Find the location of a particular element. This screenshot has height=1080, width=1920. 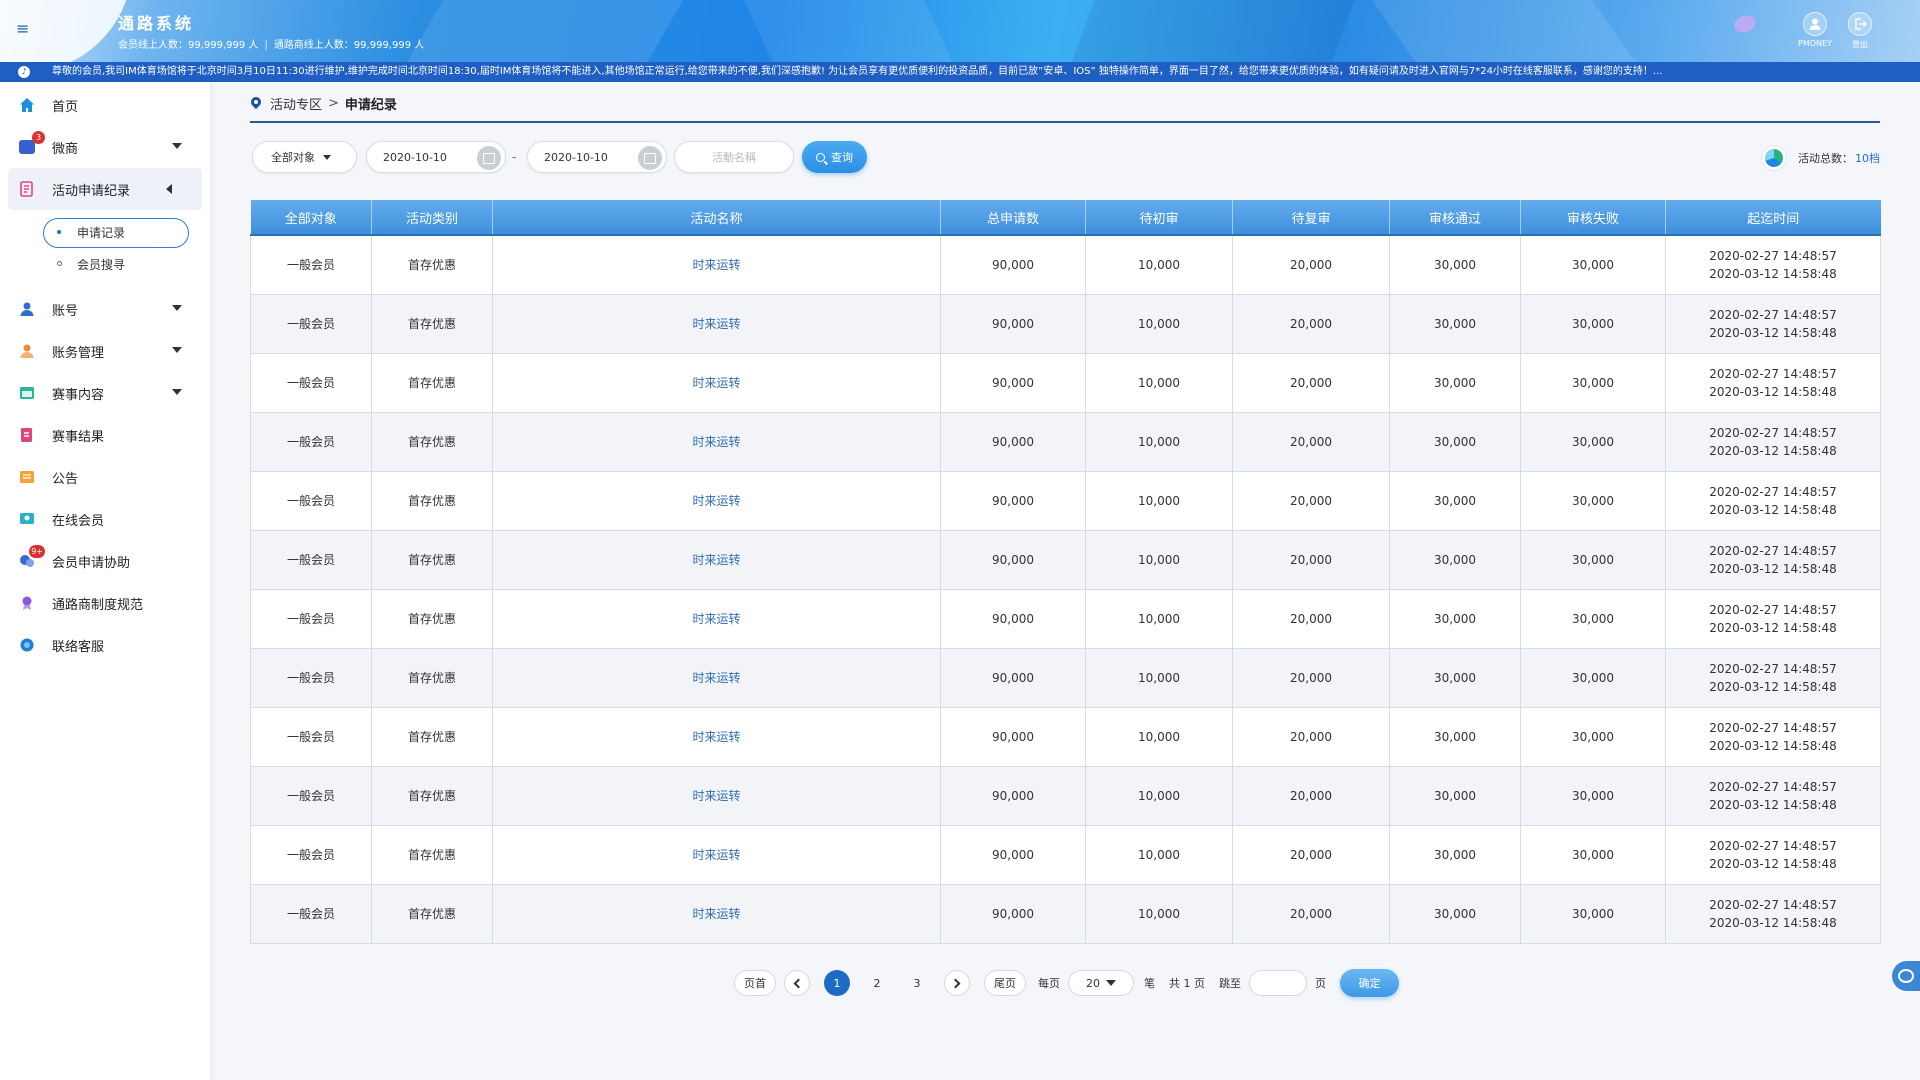

sub-item-application-record: 申请记录 is located at coordinates (105, 232).